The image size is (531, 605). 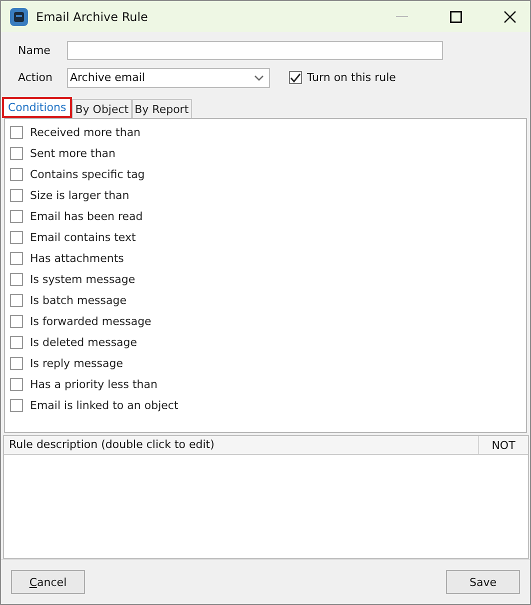 What do you see at coordinates (37, 107) in the screenshot?
I see `tab: Conditions` at bounding box center [37, 107].